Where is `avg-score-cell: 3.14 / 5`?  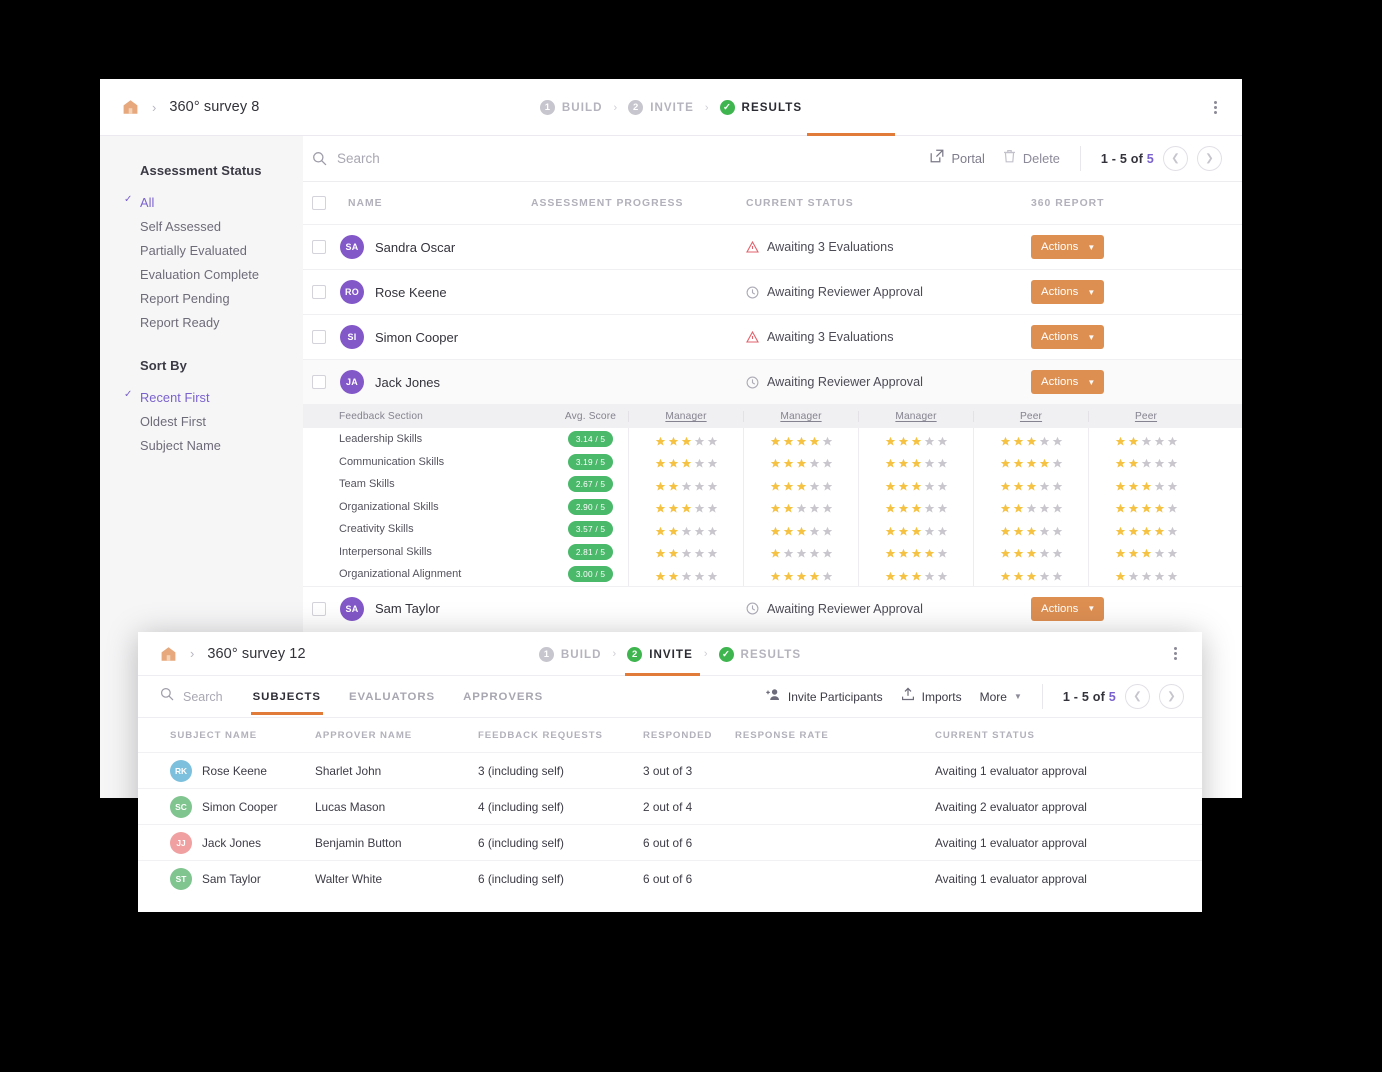 avg-score-cell: 3.14 / 5 is located at coordinates (590, 439).